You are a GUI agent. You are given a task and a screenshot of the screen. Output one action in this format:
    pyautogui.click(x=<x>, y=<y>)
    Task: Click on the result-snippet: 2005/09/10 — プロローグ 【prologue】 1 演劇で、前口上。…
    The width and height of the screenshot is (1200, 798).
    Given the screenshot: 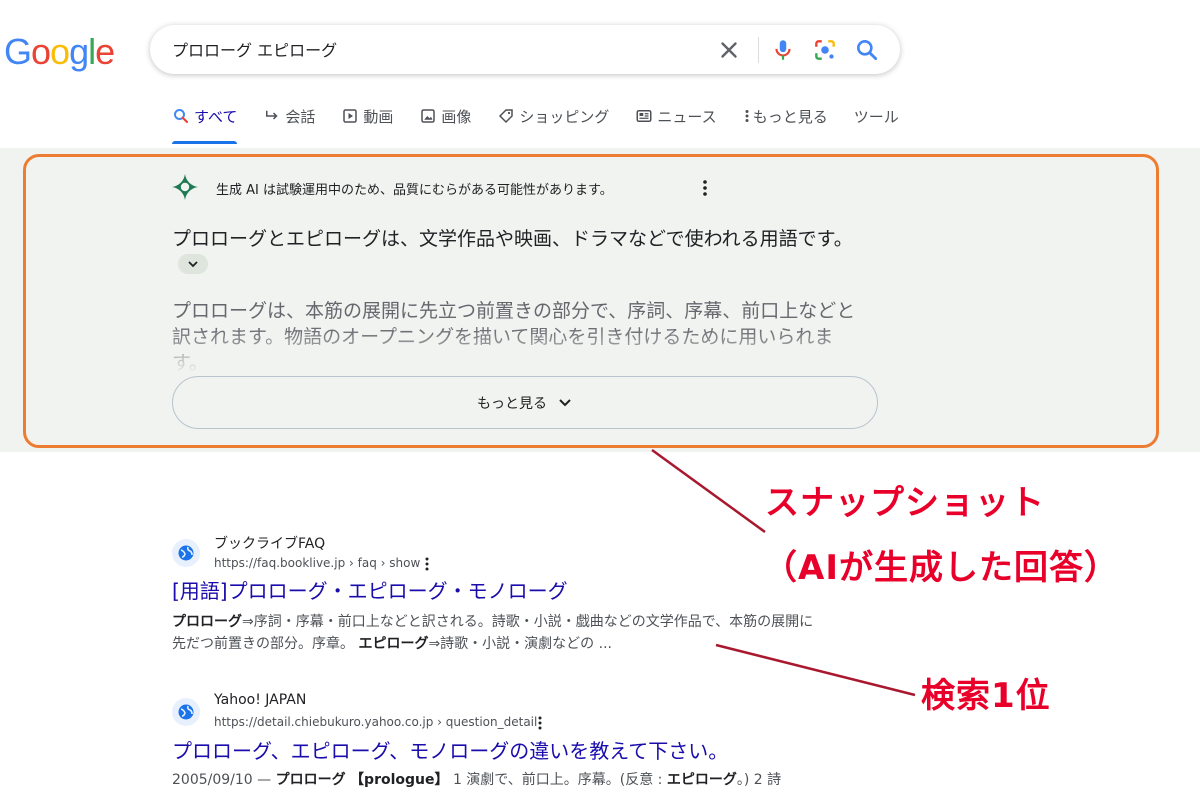 What is the action you would take?
    pyautogui.click(x=502, y=780)
    